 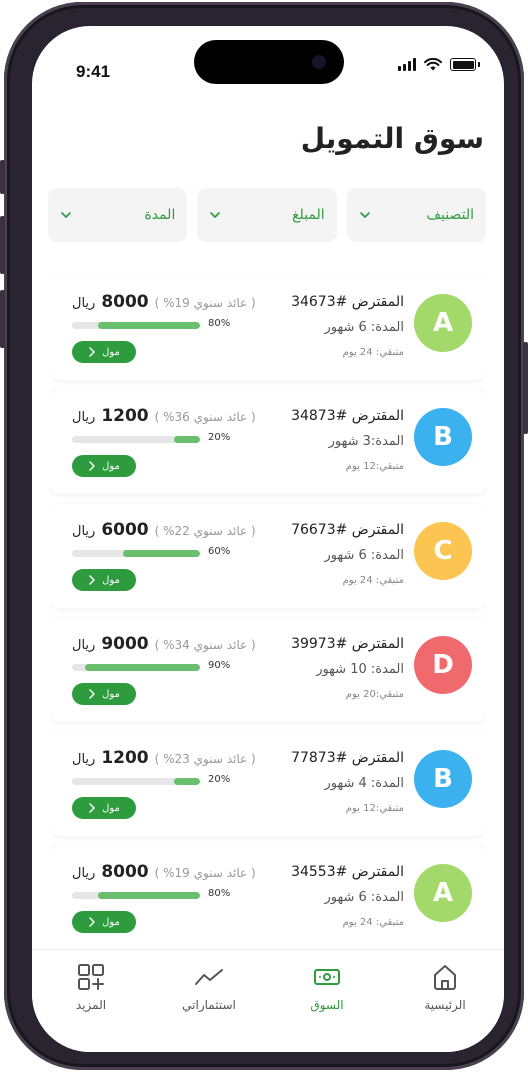 I want to click on filter-bar: التصنيف المبلغ المدة, so click(x=267, y=215).